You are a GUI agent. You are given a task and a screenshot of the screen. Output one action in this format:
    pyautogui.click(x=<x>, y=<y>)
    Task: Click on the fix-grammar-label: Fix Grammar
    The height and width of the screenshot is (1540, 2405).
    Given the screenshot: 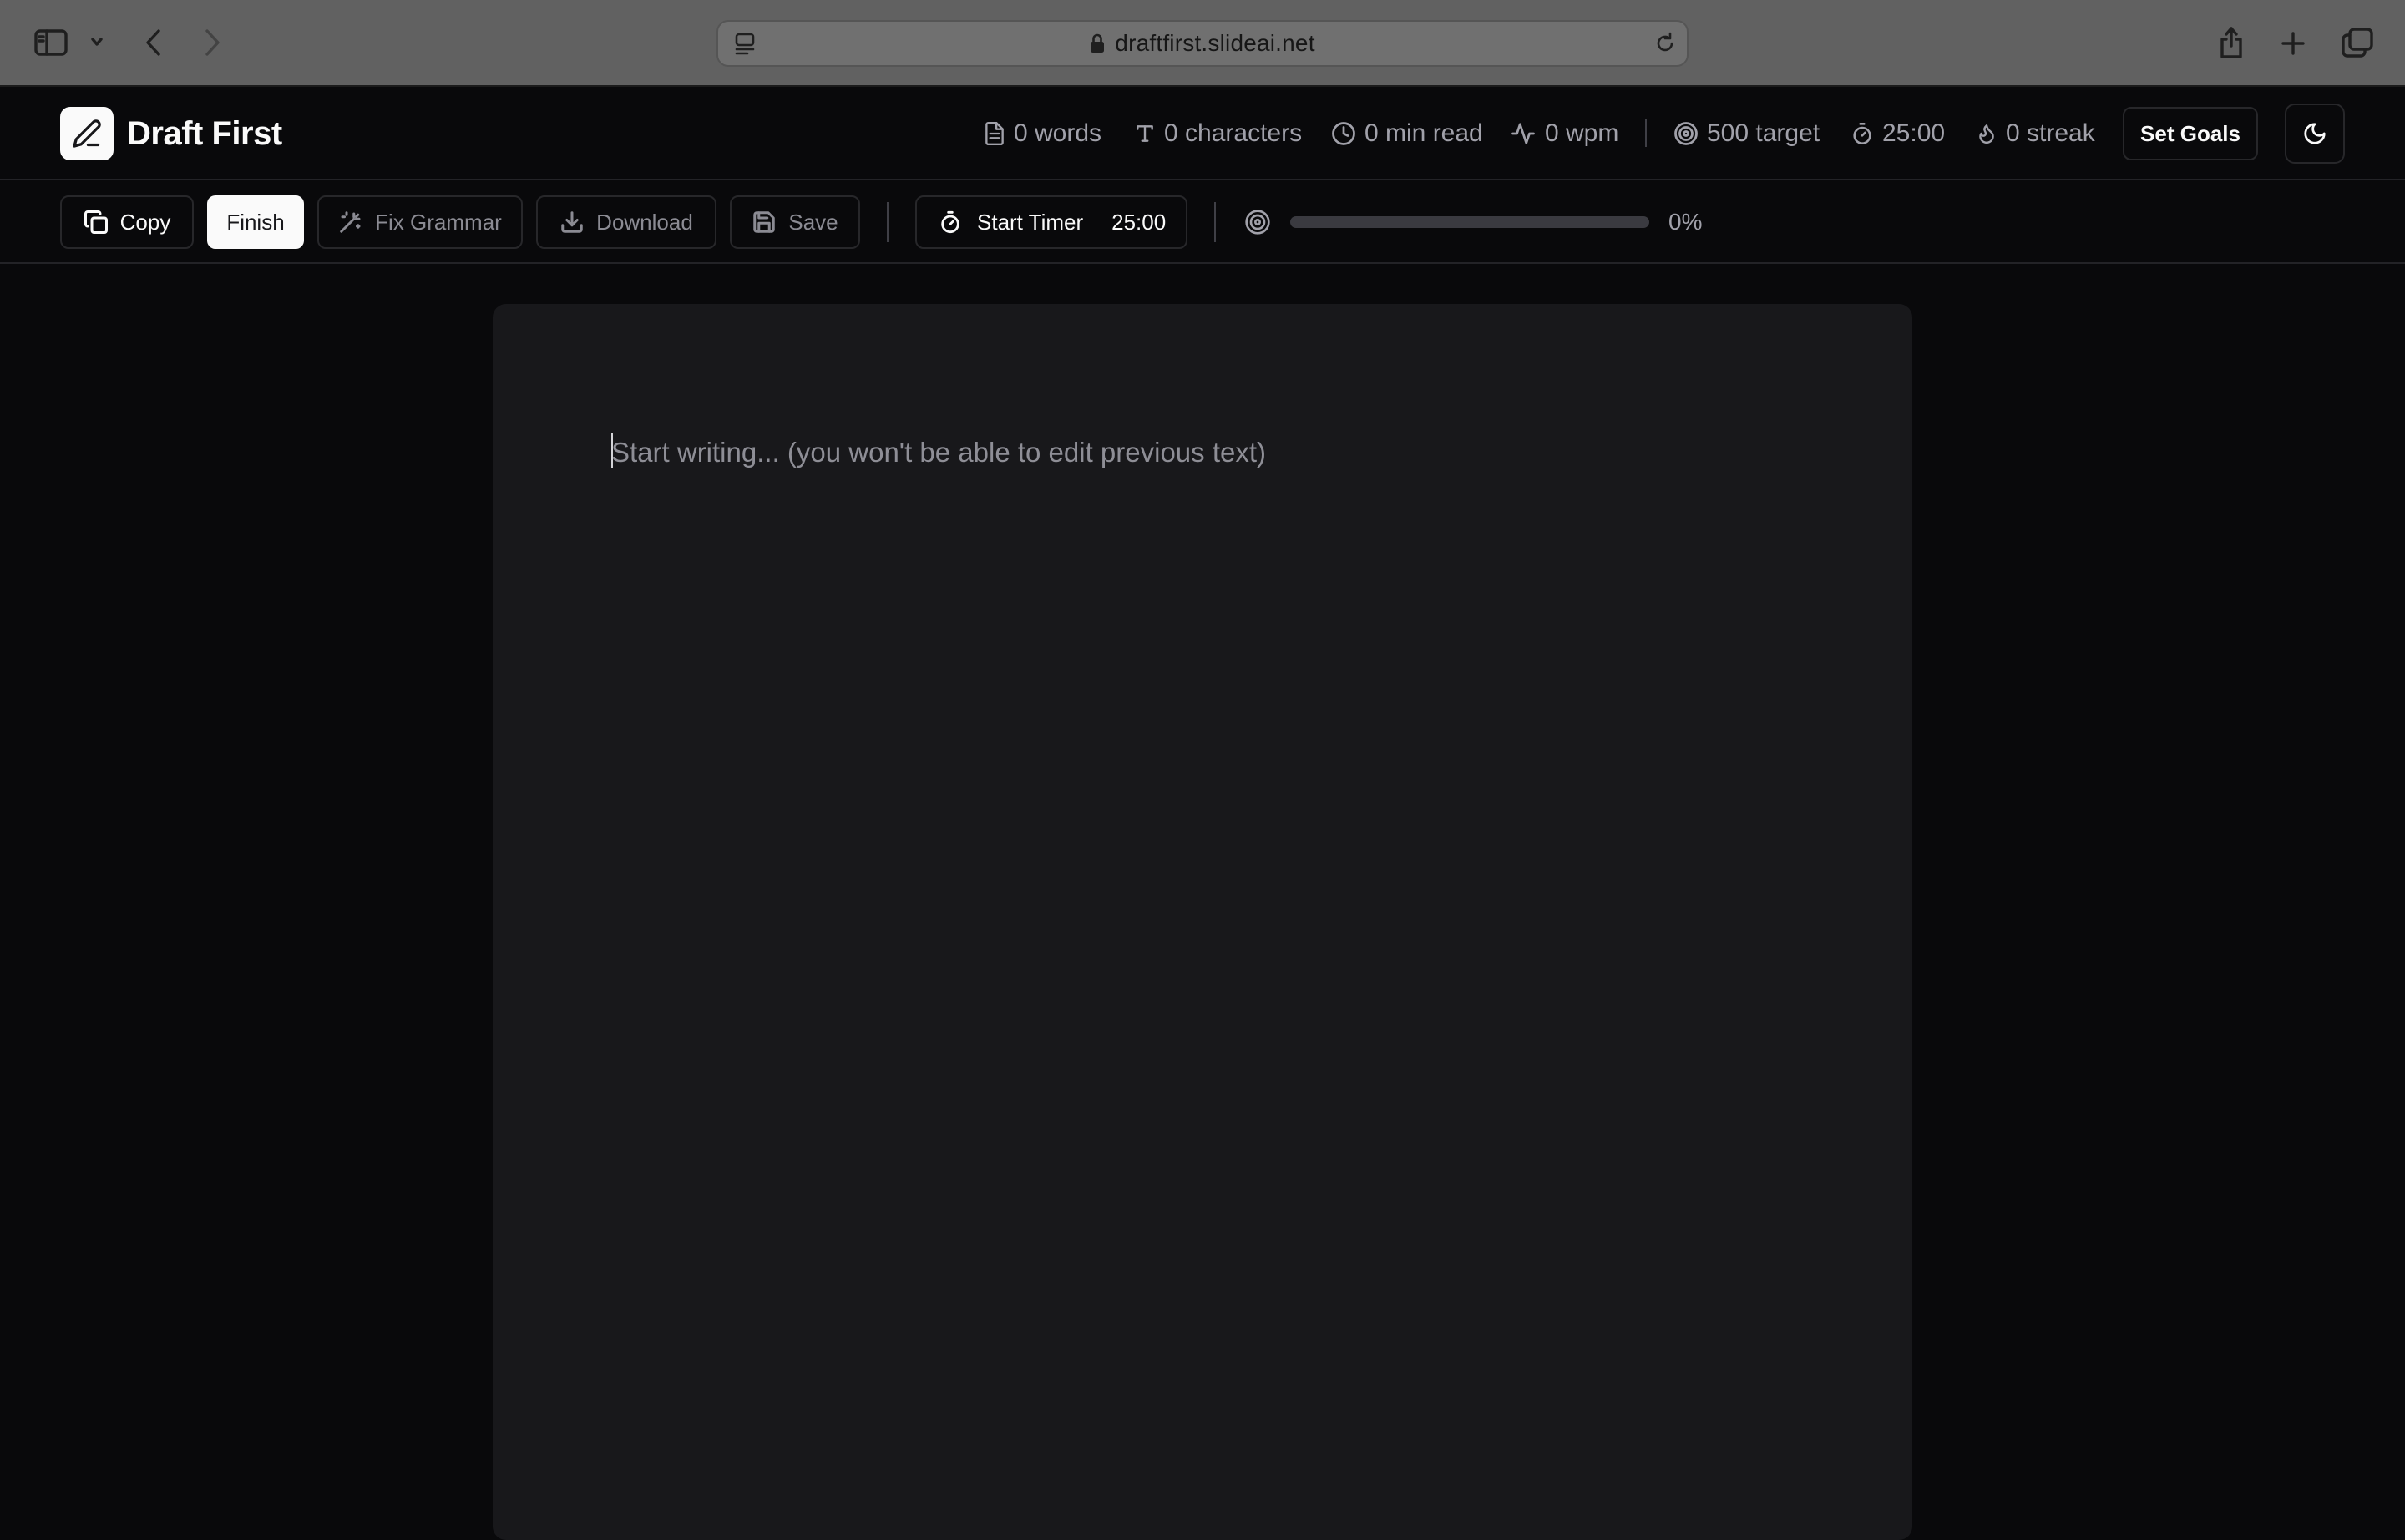 What is the action you would take?
    pyautogui.click(x=438, y=222)
    